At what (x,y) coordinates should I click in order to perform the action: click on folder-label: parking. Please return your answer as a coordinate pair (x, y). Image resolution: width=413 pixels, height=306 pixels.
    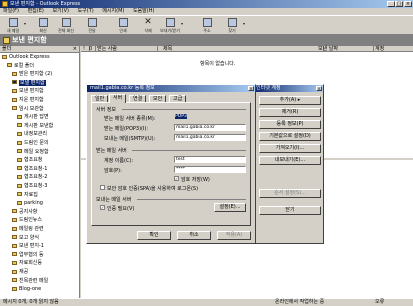
    Looking at the image, I should click on (33, 203).